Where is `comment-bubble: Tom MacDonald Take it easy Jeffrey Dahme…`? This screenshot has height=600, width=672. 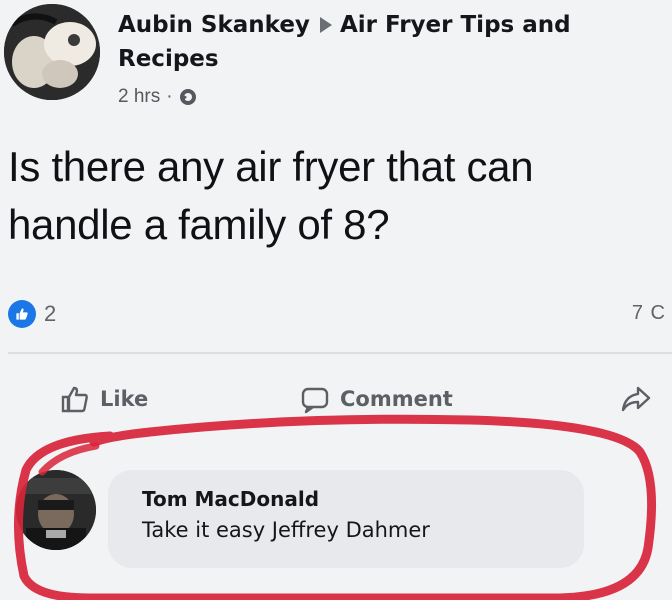
comment-bubble: Tom MacDonald Take it easy Jeffrey Dahme… is located at coordinates (346, 519).